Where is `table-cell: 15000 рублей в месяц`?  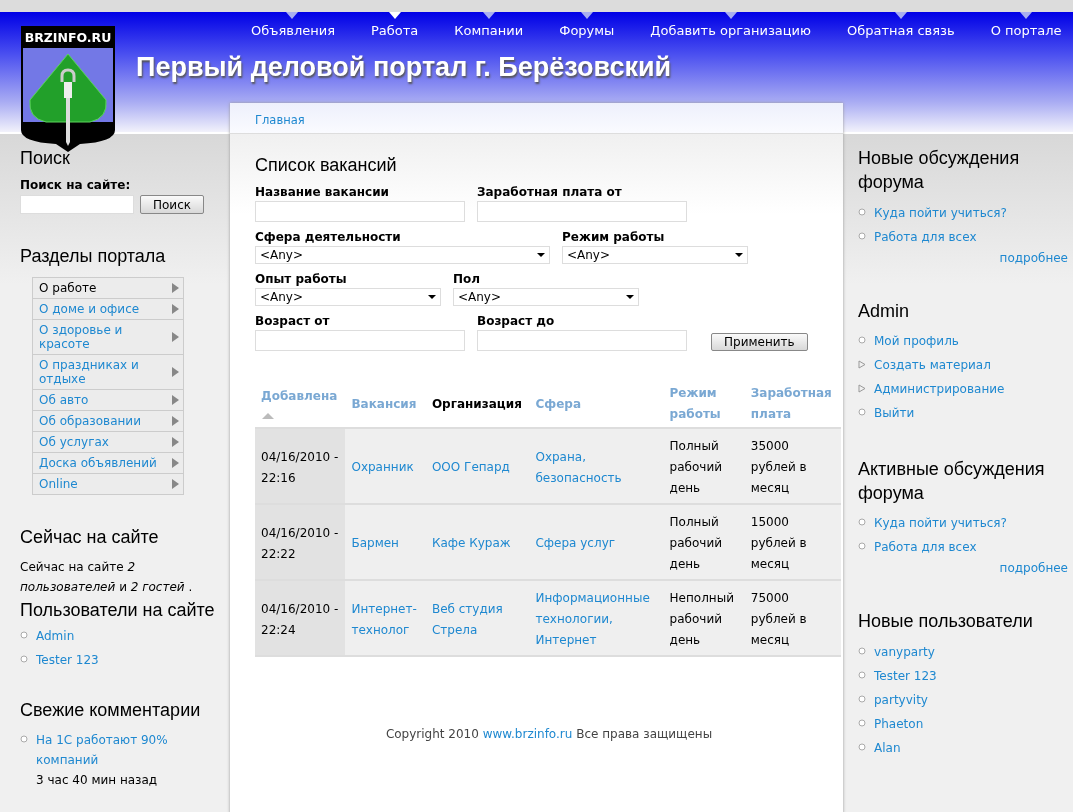 table-cell: 15000 рублей в месяц is located at coordinates (792, 542).